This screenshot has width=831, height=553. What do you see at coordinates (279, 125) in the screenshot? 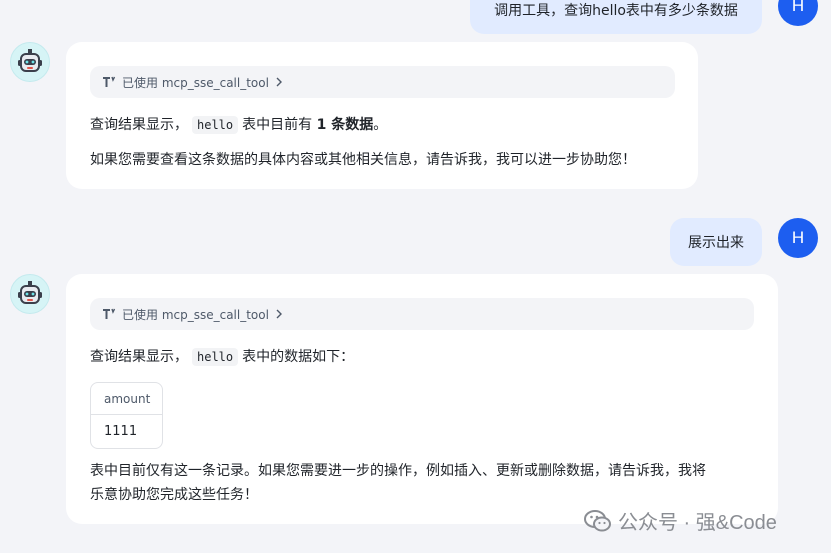
I see `reply-text: 表中目前有` at bounding box center [279, 125].